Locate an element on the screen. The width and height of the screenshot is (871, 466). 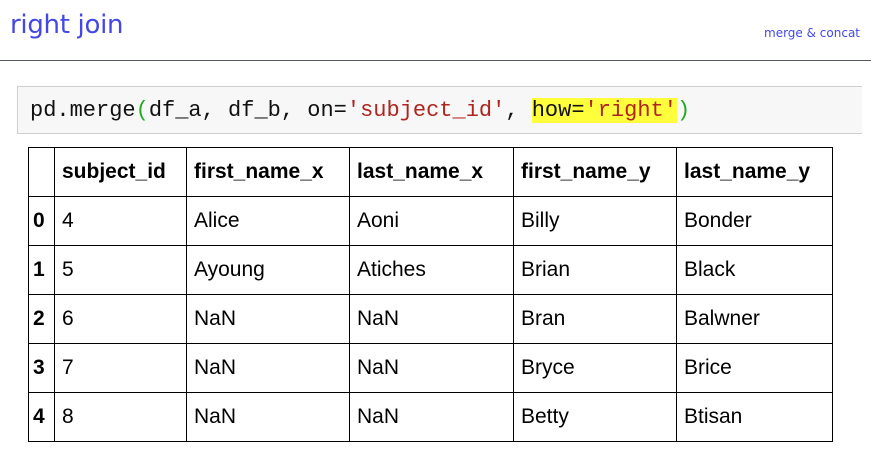
table-cell: Bran is located at coordinates (595, 319).